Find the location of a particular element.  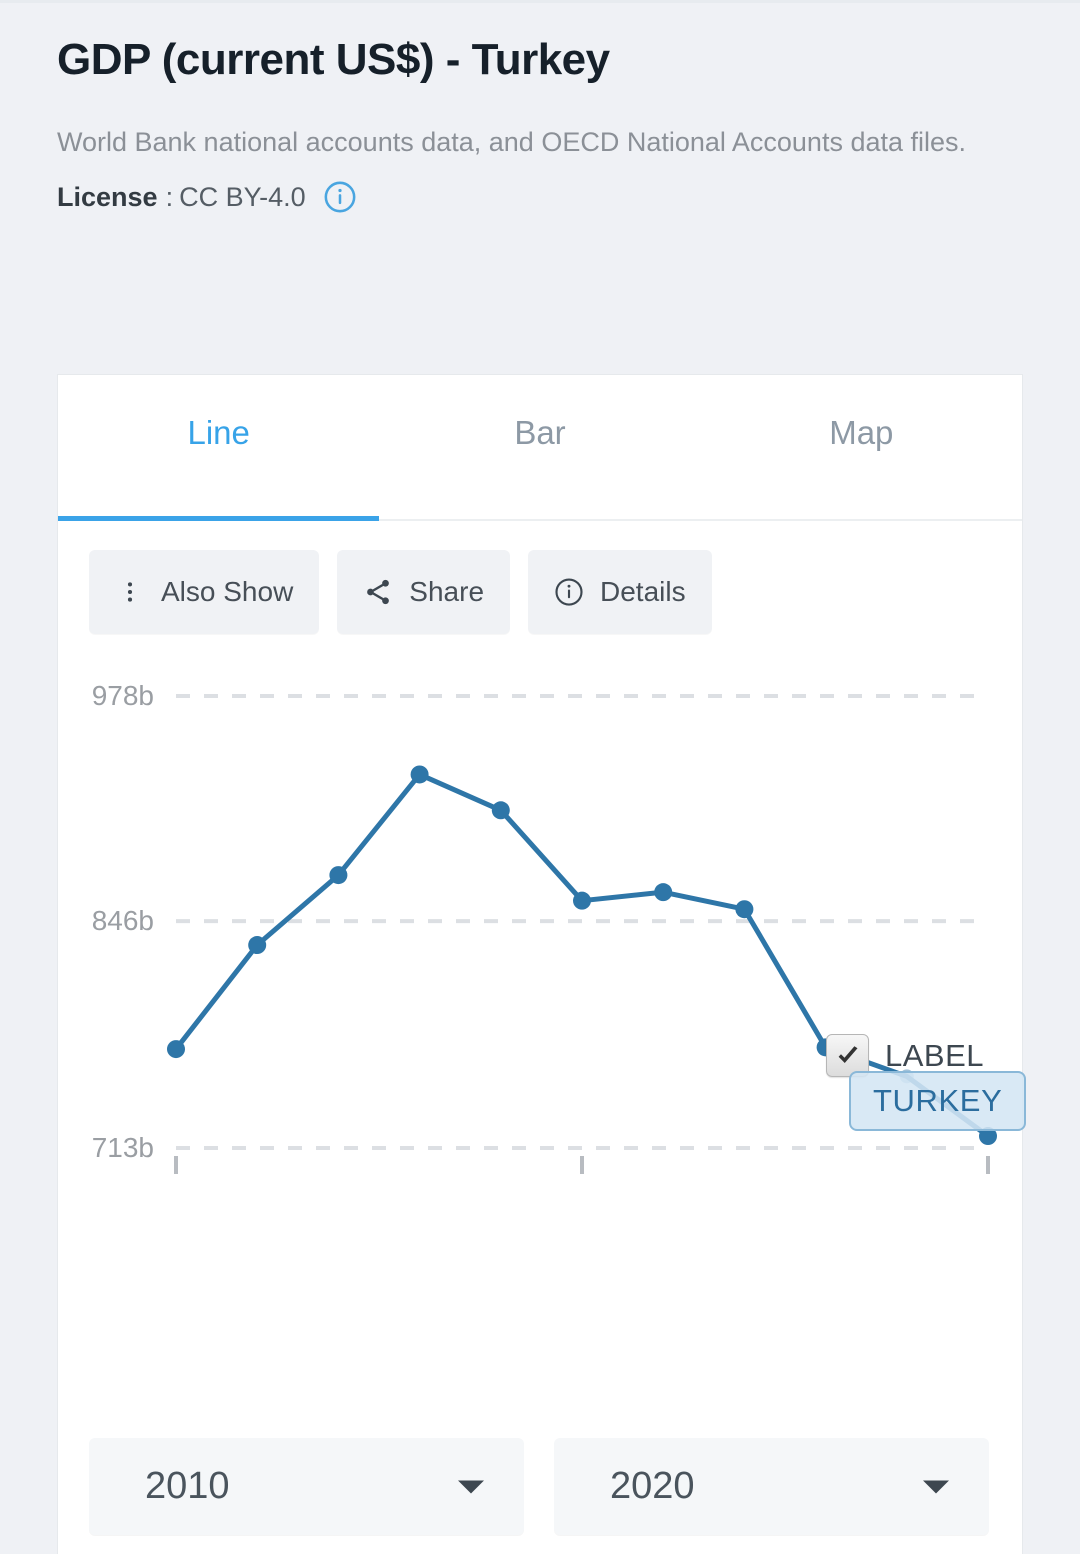

tab-map-label: Map is located at coordinates (861, 432).